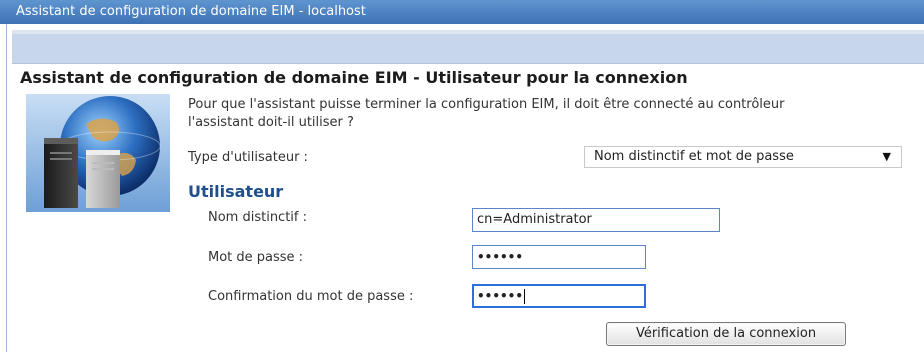  I want to click on user-type-select: Nom distinctif et mot de passe ▼, so click(743, 157).